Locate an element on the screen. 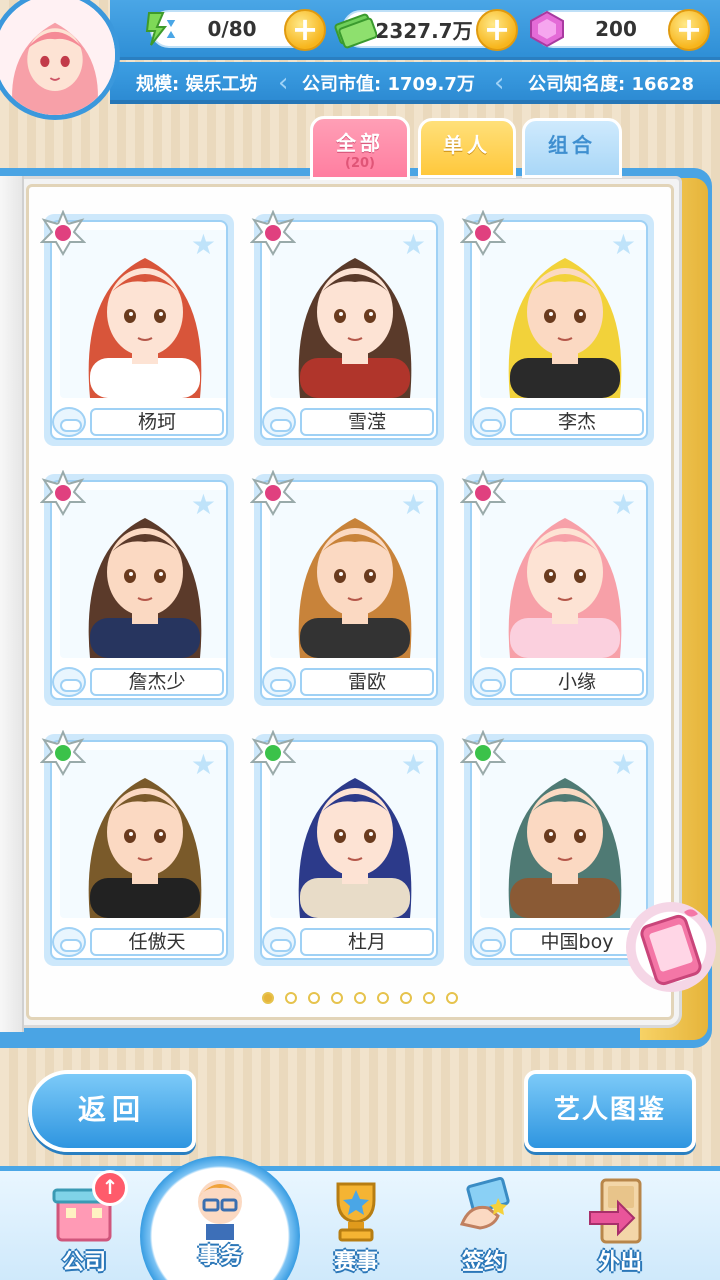 The image size is (720, 1280). artist-name-row: 雷欧 is located at coordinates (348, 682).